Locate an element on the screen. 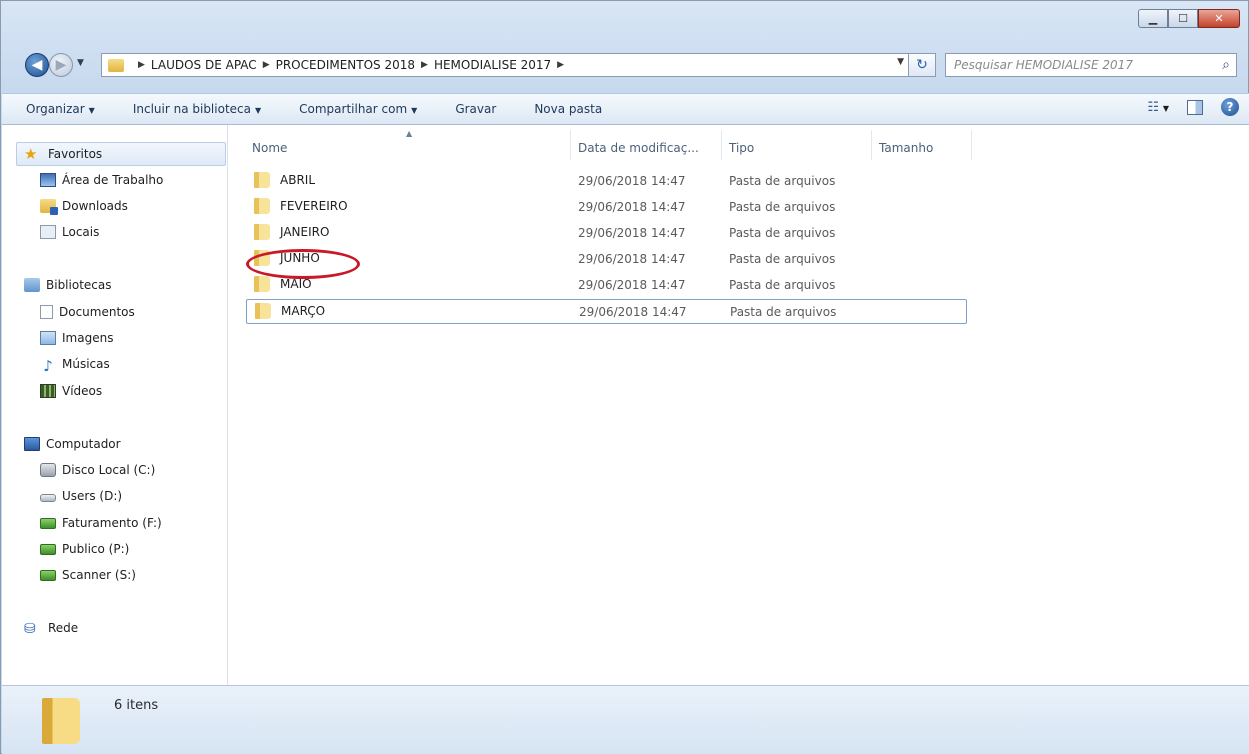 This screenshot has height=754, width=1249. sidebar-item-drive-c: Disco Local (C:) is located at coordinates (97, 470).